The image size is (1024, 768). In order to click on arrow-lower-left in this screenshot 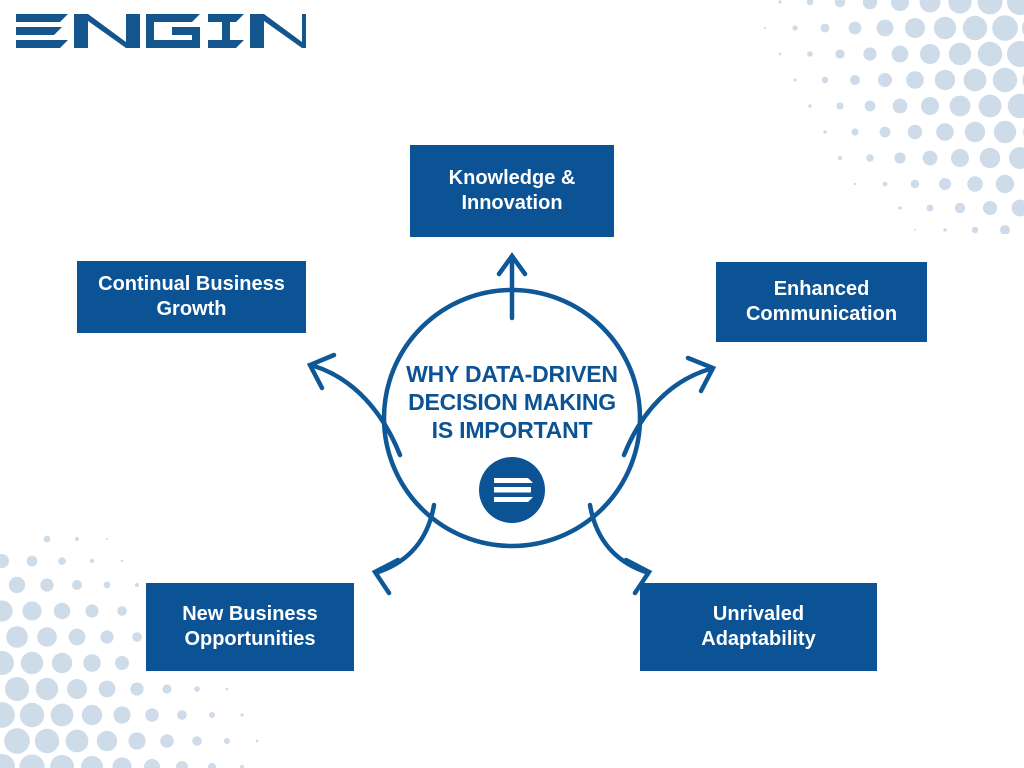, I will do `click(404, 549)`.